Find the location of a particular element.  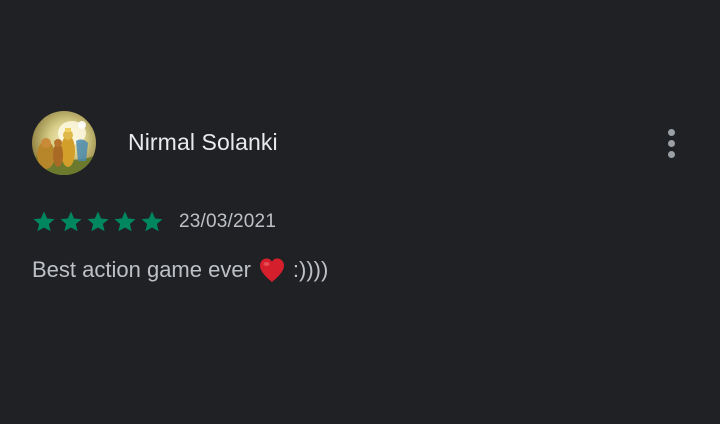

review-text: Best action game ever :)))) is located at coordinates (180, 270).